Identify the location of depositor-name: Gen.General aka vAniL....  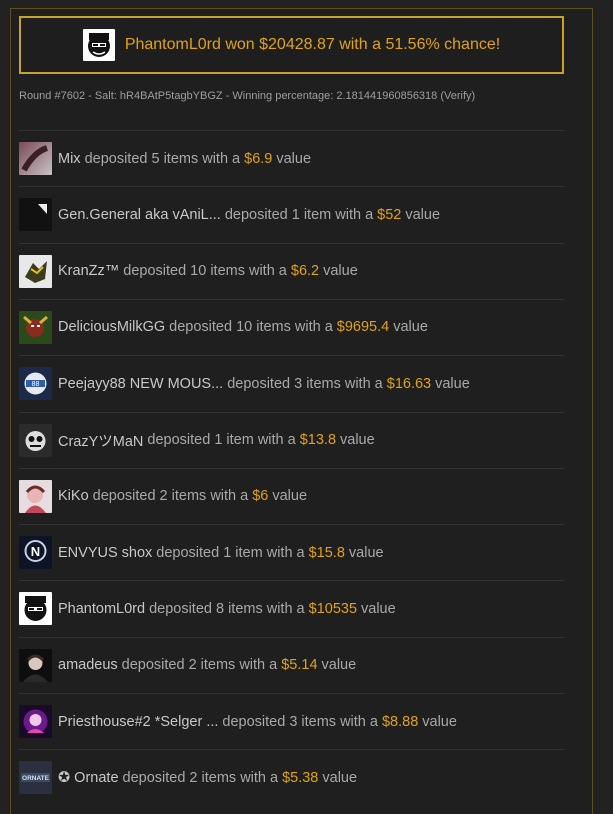
(139, 215).